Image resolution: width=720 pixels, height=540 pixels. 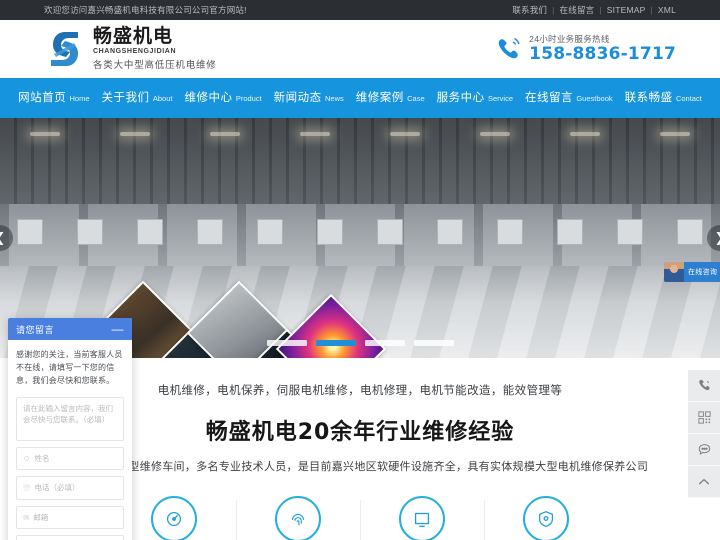 What do you see at coordinates (70, 329) in the screenshot?
I see `chat-header: 请您留言 —` at bounding box center [70, 329].